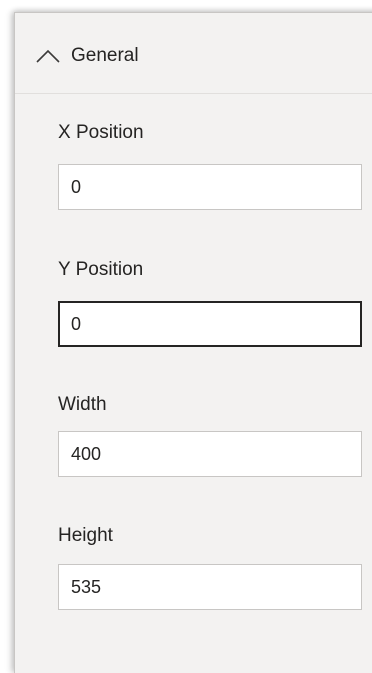  What do you see at coordinates (210, 587) in the screenshot?
I see `height-input` at bounding box center [210, 587].